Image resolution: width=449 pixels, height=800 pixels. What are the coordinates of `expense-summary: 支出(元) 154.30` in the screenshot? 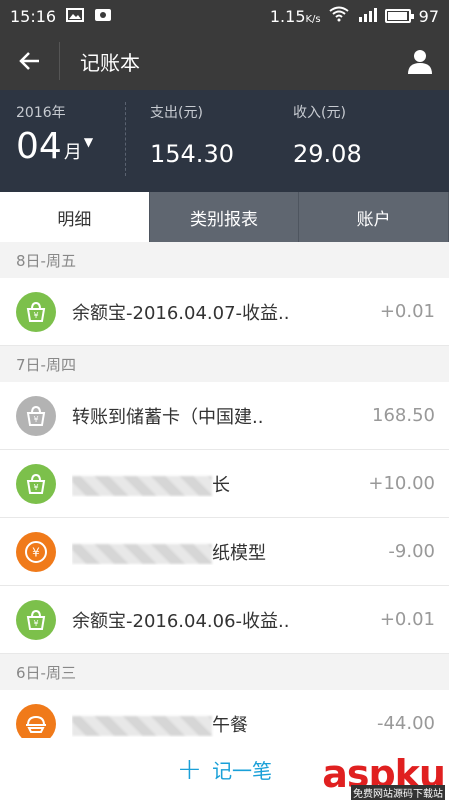 It's located at (197, 147).